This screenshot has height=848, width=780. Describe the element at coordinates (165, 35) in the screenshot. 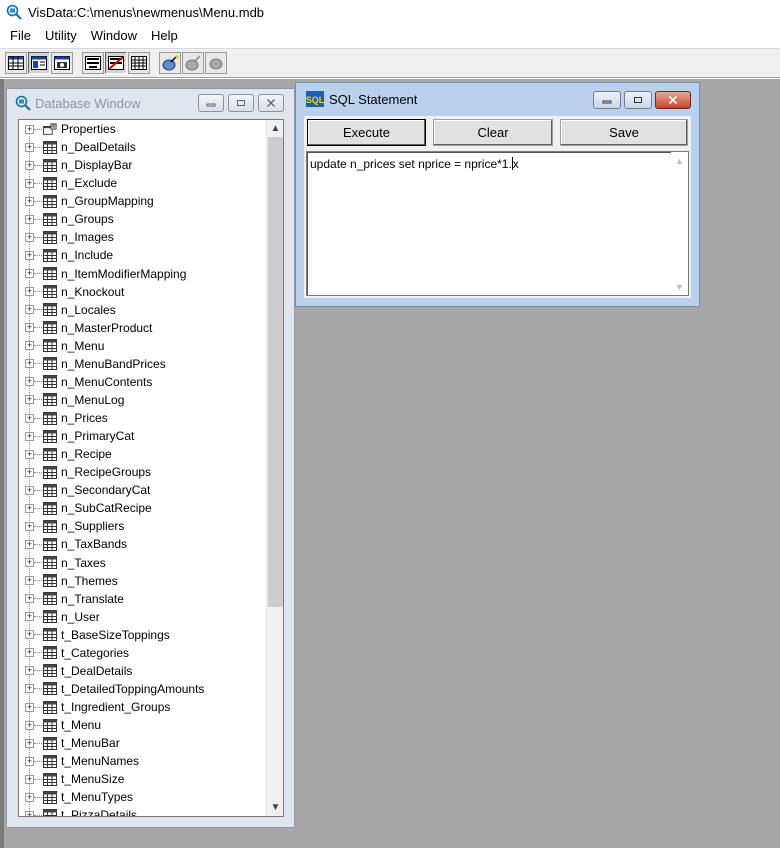

I see `menu-help: Help` at that location.